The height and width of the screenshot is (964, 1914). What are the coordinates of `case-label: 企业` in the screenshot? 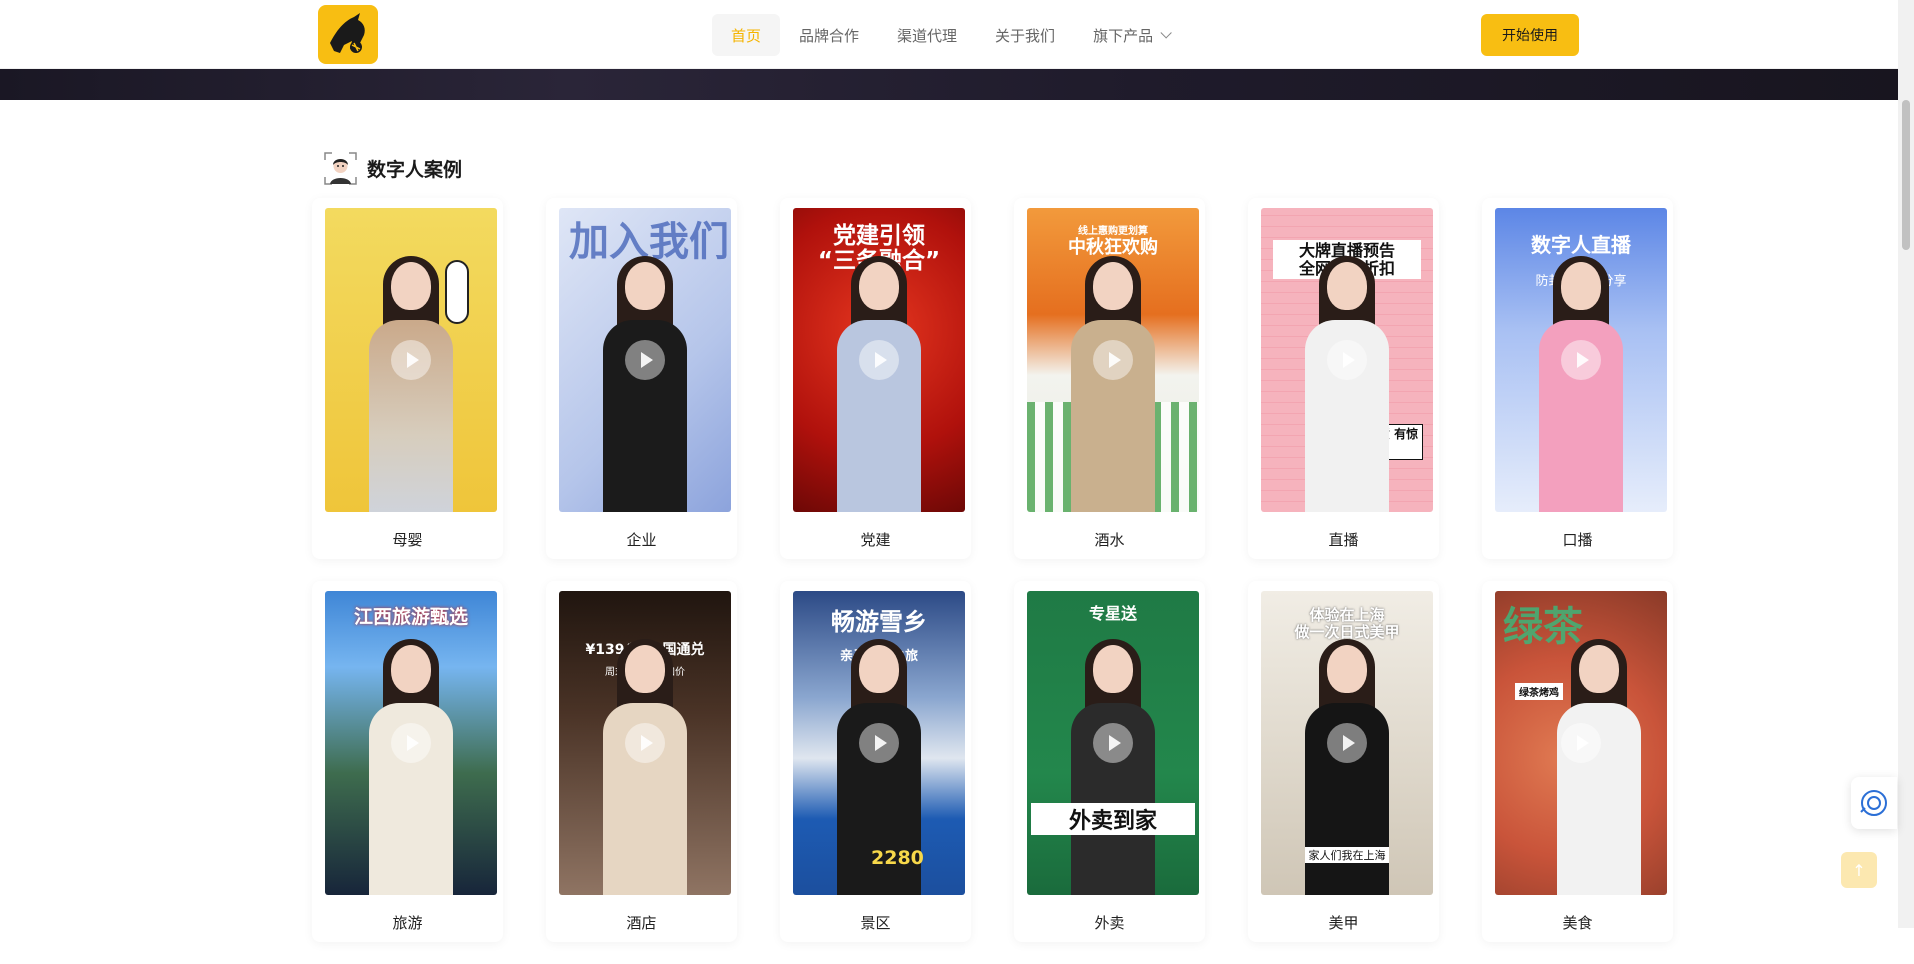 It's located at (641, 540).